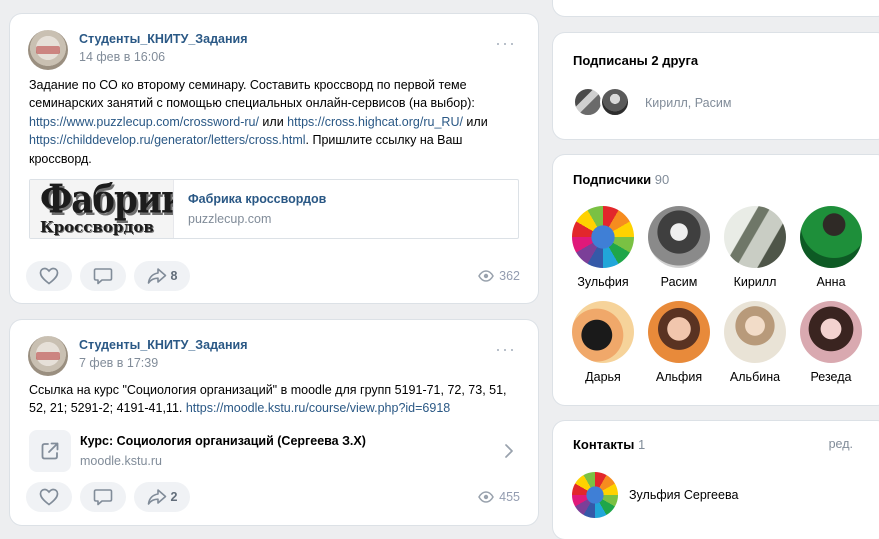 The width and height of the screenshot is (879, 539). I want to click on snippet-domain: puzzlecup.com, so click(230, 219).